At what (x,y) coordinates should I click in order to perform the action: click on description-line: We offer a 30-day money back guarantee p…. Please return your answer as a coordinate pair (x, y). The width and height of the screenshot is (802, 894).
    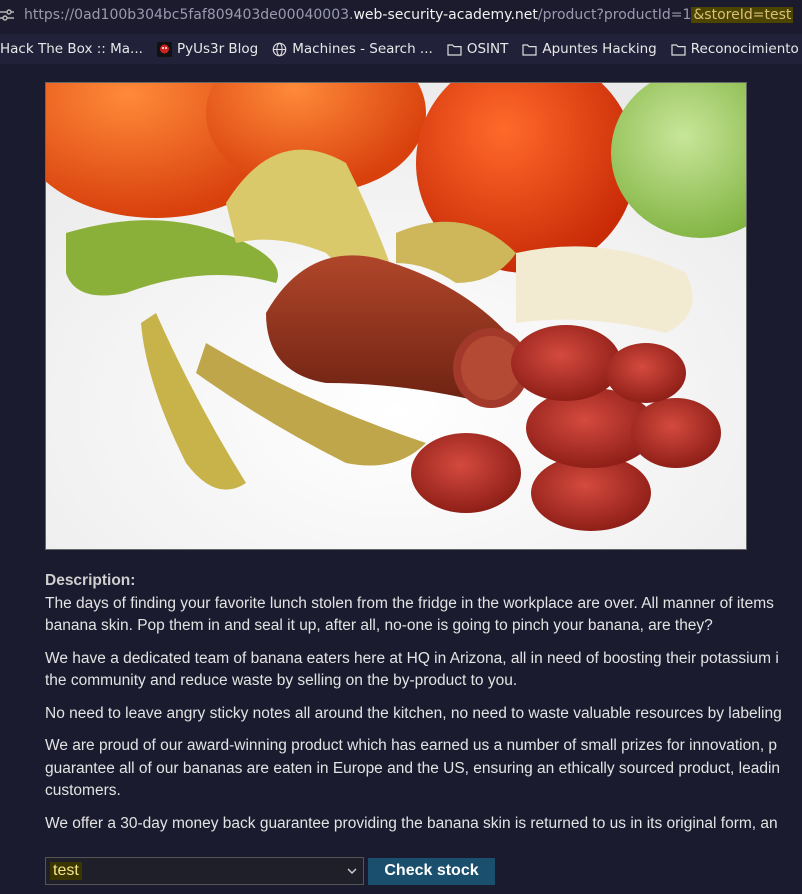
    Looking at the image, I should click on (411, 823).